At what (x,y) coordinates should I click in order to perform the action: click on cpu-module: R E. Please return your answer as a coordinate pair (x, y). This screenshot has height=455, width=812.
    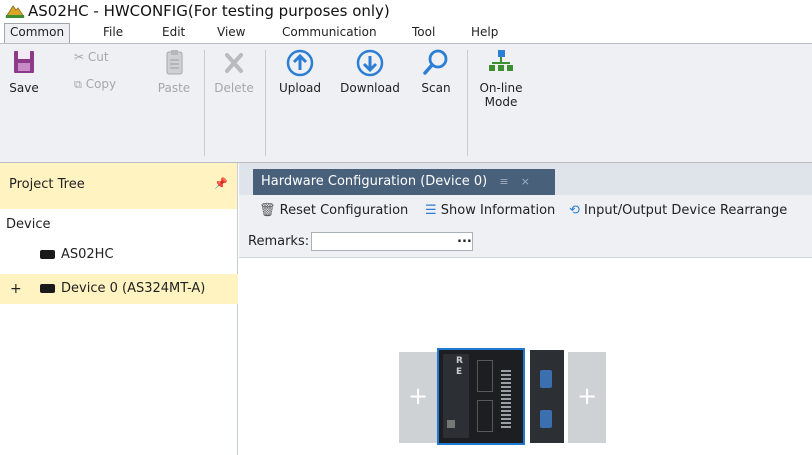
    Looking at the image, I should click on (481, 396).